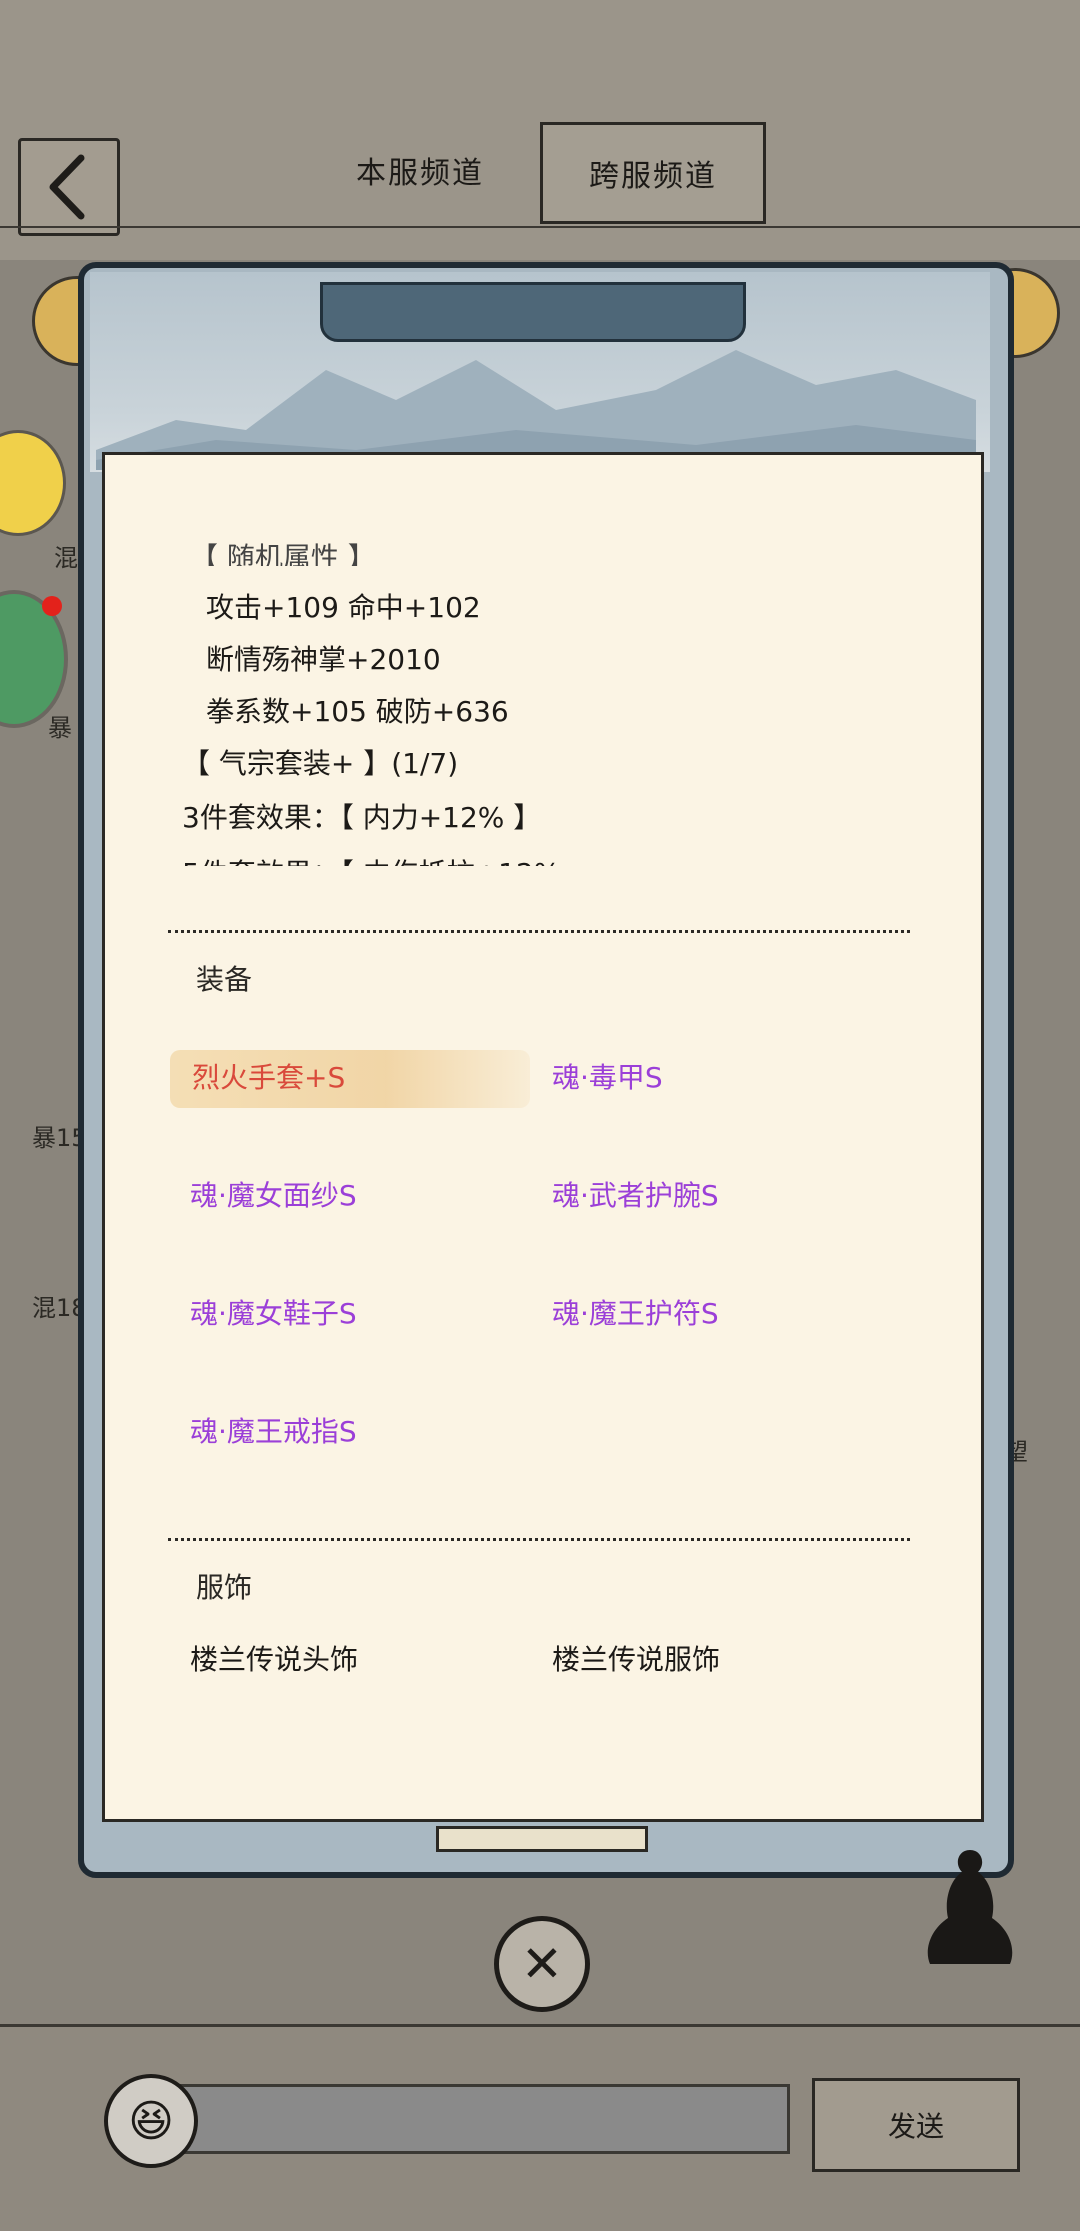  Describe the element at coordinates (224, 979) in the screenshot. I see `equipment-section-title: 装备` at that location.